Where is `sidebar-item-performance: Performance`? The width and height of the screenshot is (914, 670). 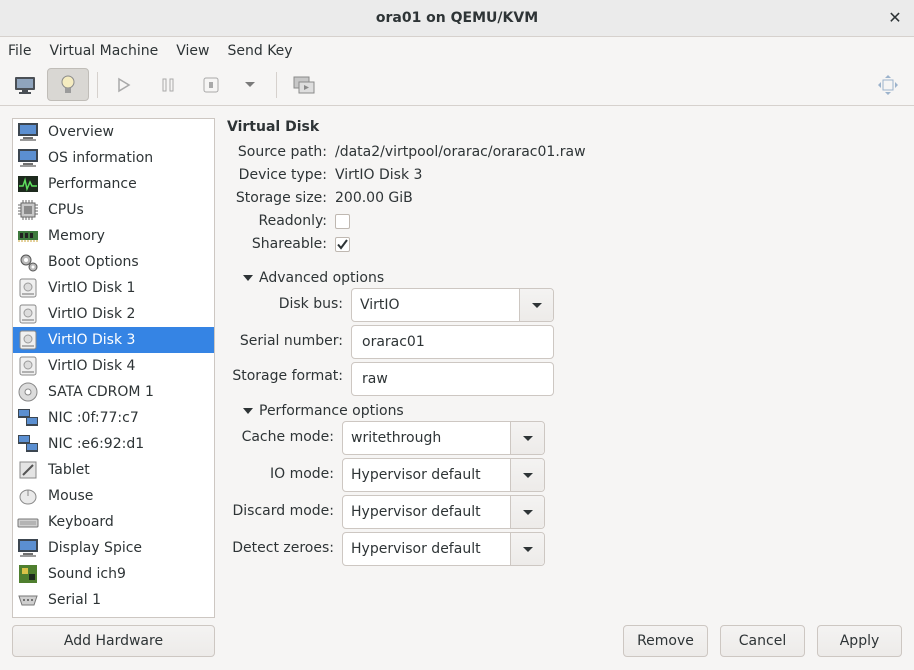 sidebar-item-performance: Performance is located at coordinates (113, 184).